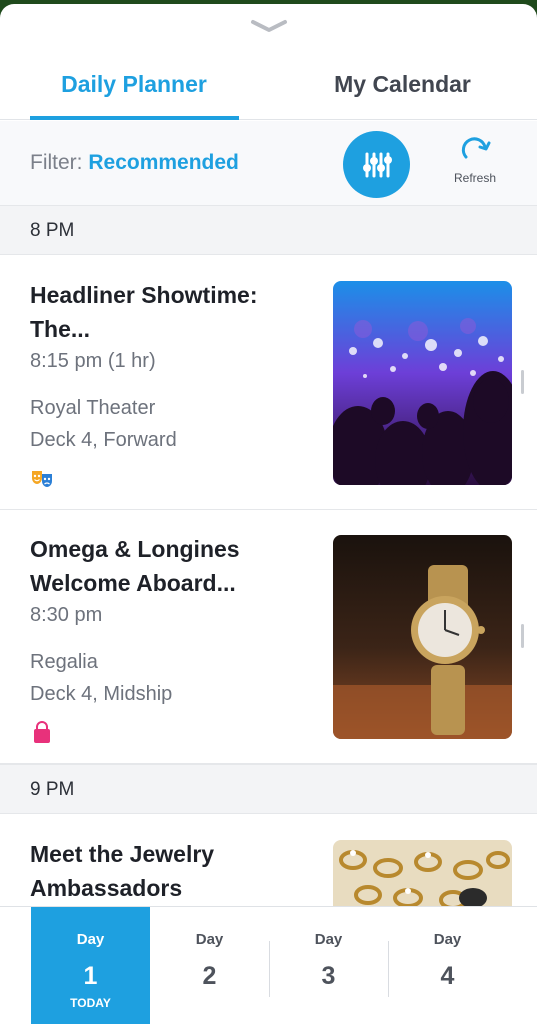 This screenshot has height=1024, width=537. Describe the element at coordinates (90, 1003) in the screenshot. I see `today-label: TODAY` at that location.